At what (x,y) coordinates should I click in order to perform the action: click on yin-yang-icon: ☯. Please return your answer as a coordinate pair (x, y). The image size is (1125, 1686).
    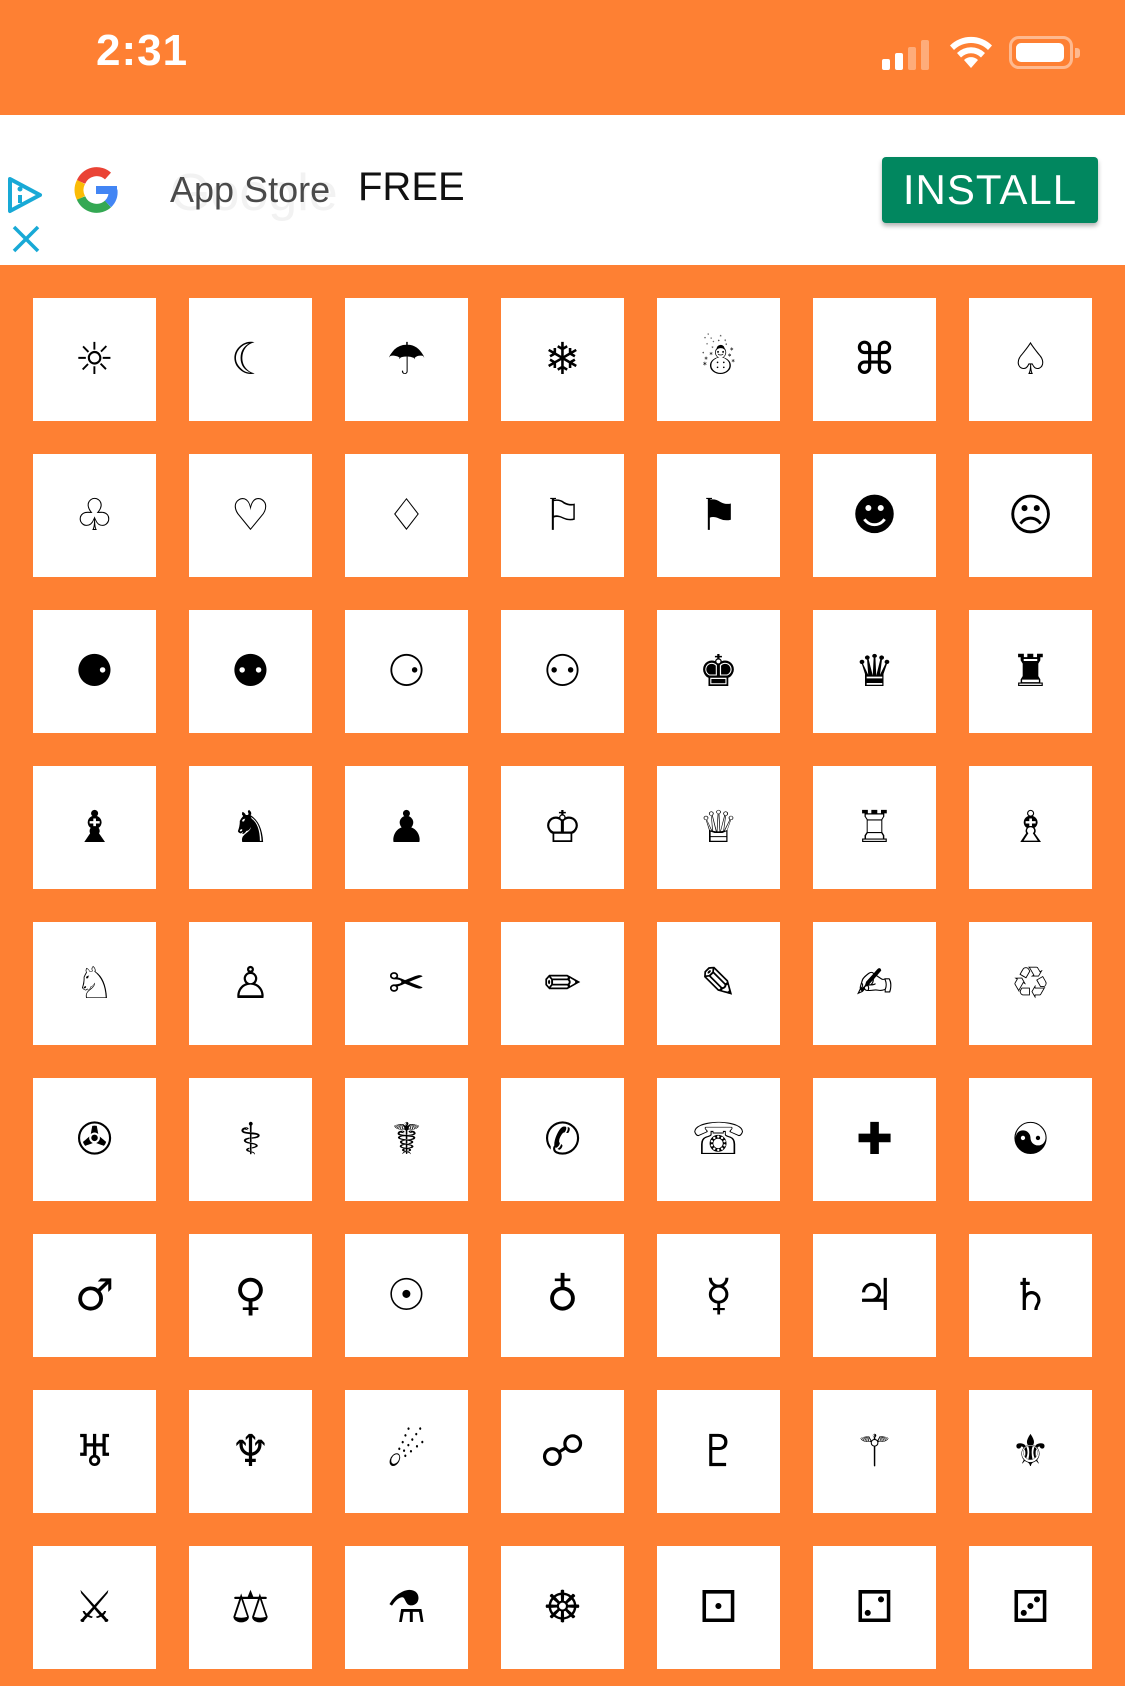
    Looking at the image, I should click on (1030, 1139).